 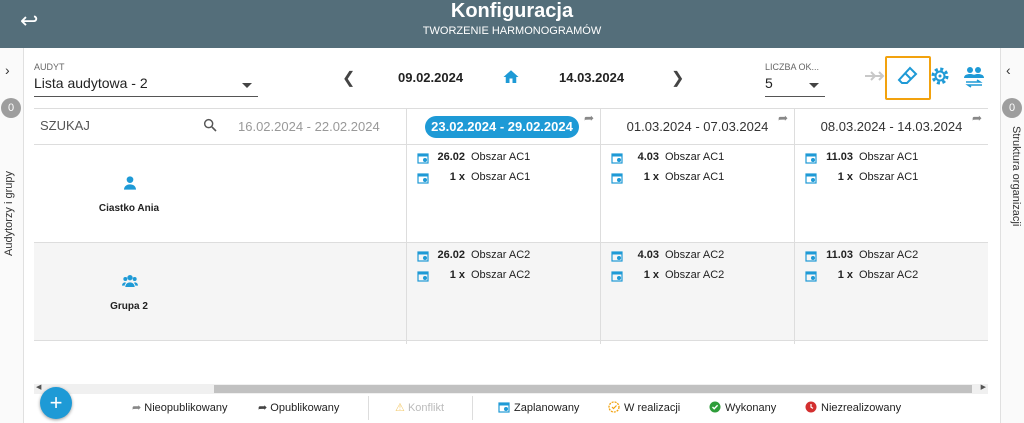 I want to click on legend-konflikt: ⚠ Konflikt, so click(x=419, y=409).